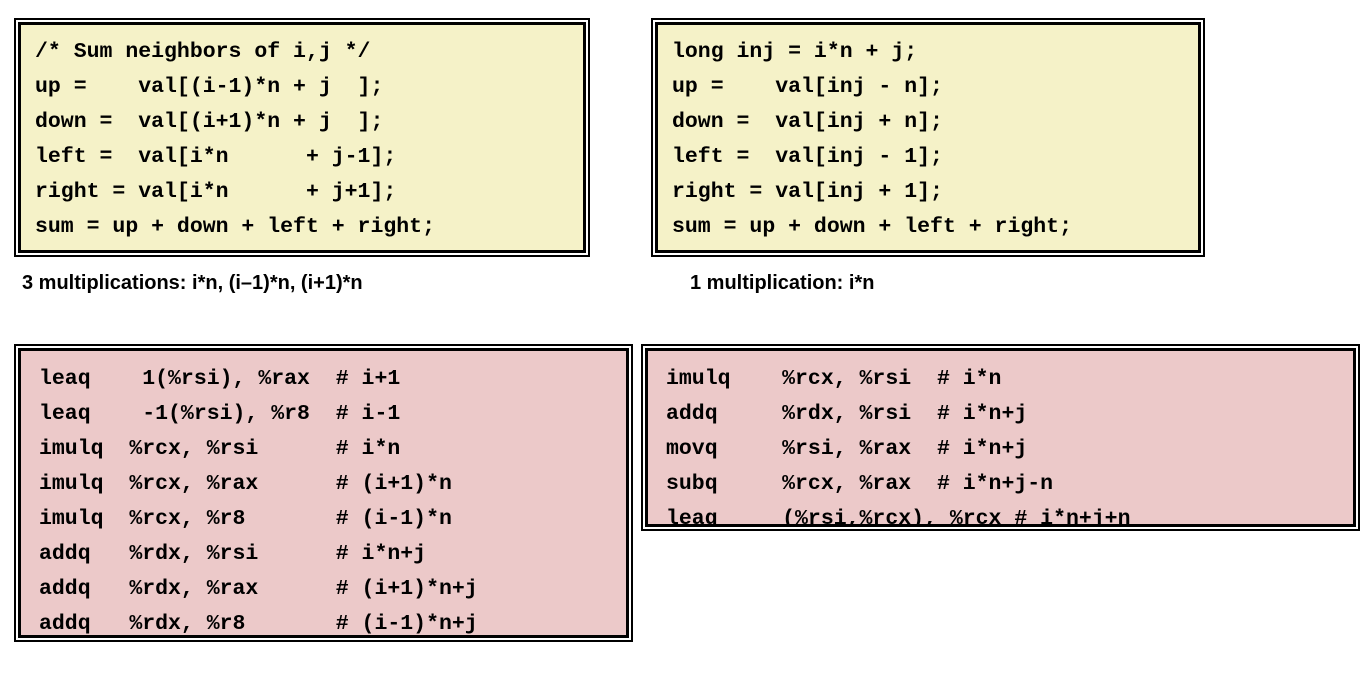 The width and height of the screenshot is (1370, 700). Describe the element at coordinates (782, 283) in the screenshot. I see `caption-multiplications-optimized: 1 multiplication: i*n` at that location.